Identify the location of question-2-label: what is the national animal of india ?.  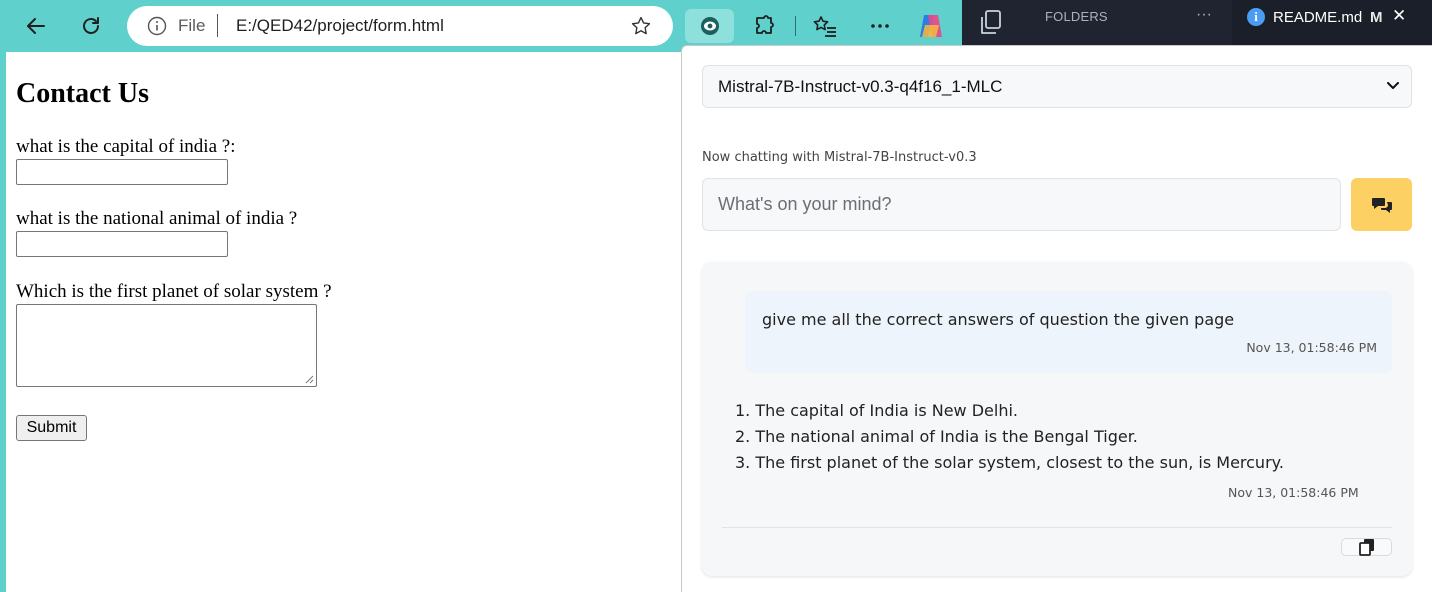
(157, 218).